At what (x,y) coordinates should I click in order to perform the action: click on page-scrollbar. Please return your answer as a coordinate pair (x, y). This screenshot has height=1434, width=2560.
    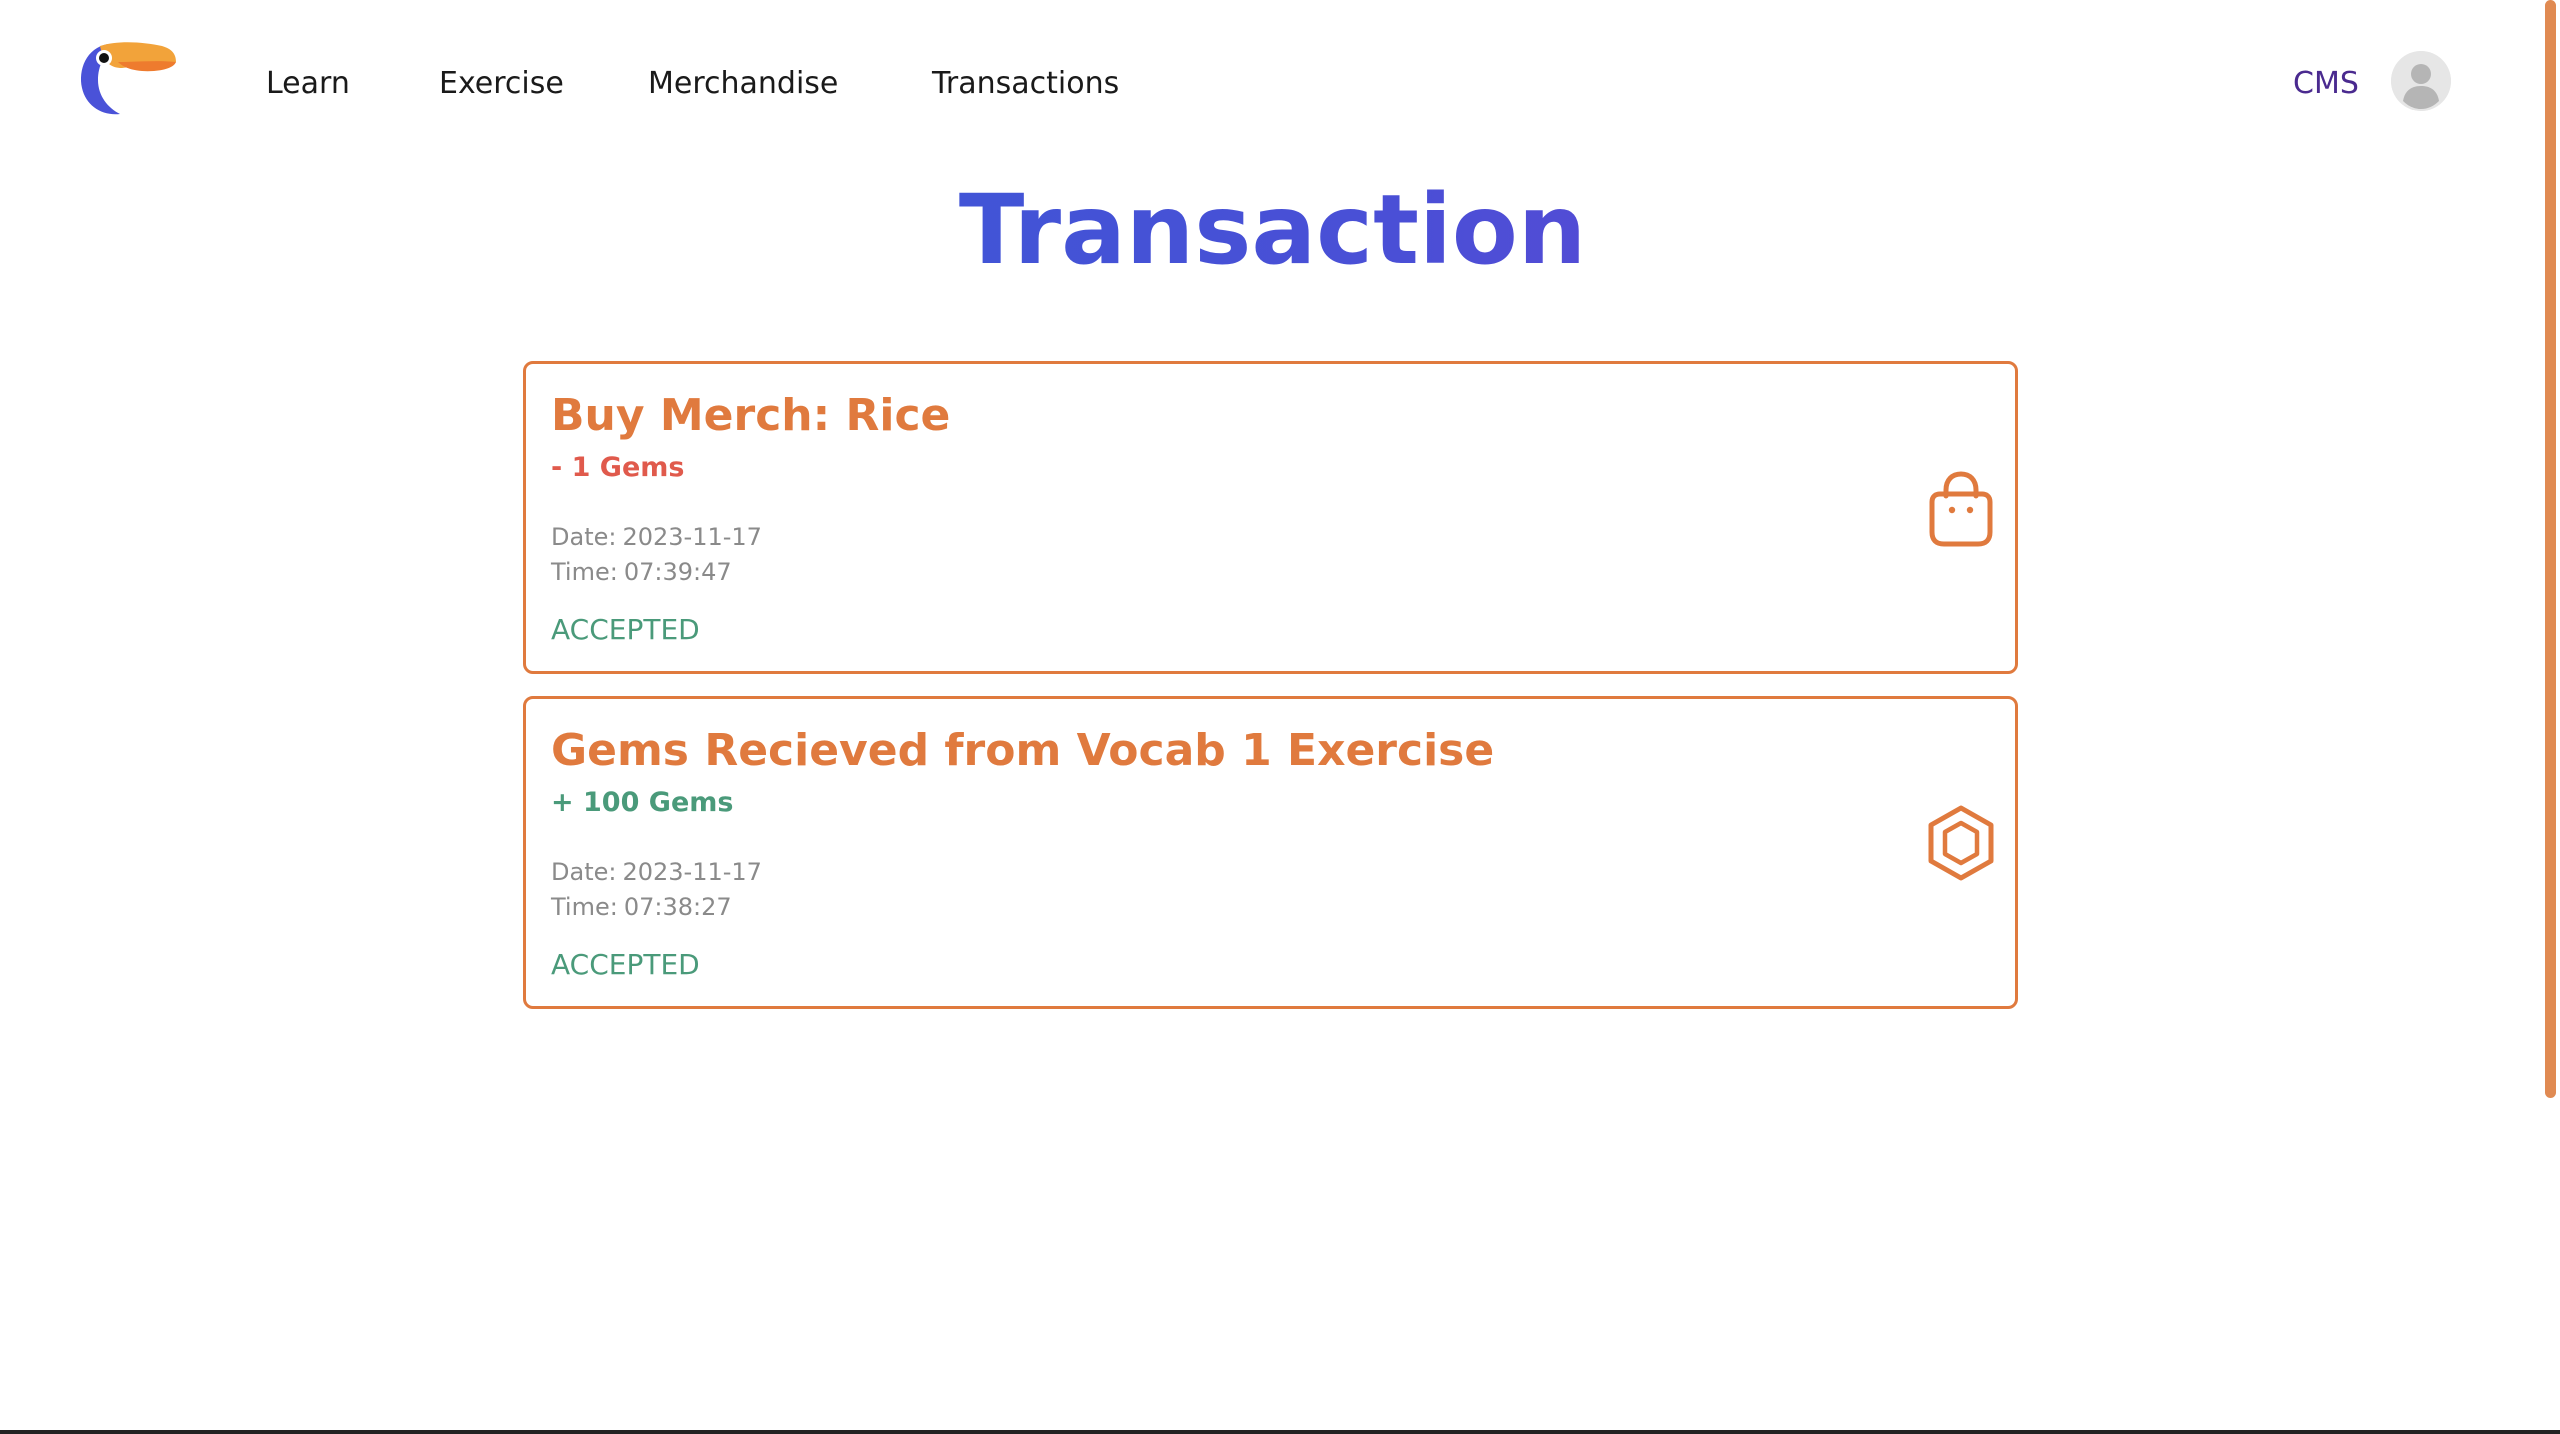
    Looking at the image, I should click on (2552, 717).